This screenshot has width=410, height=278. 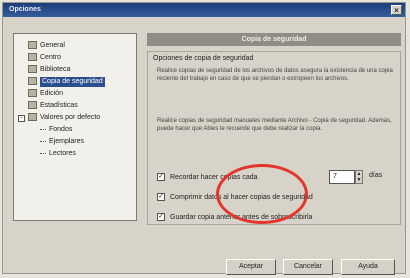 What do you see at coordinates (161, 217) in the screenshot?
I see `keep-previous-checkbox: ✓` at bounding box center [161, 217].